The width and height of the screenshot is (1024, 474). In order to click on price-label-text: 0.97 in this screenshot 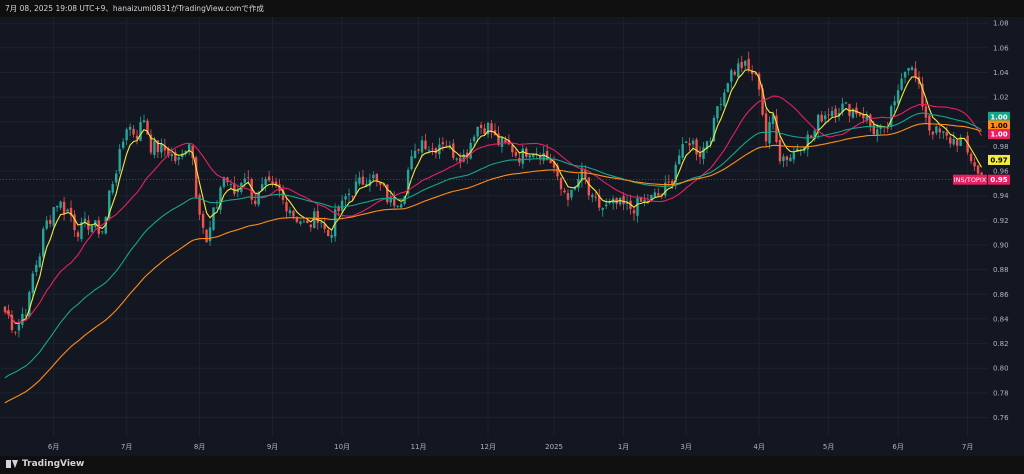, I will do `click(998, 160)`.